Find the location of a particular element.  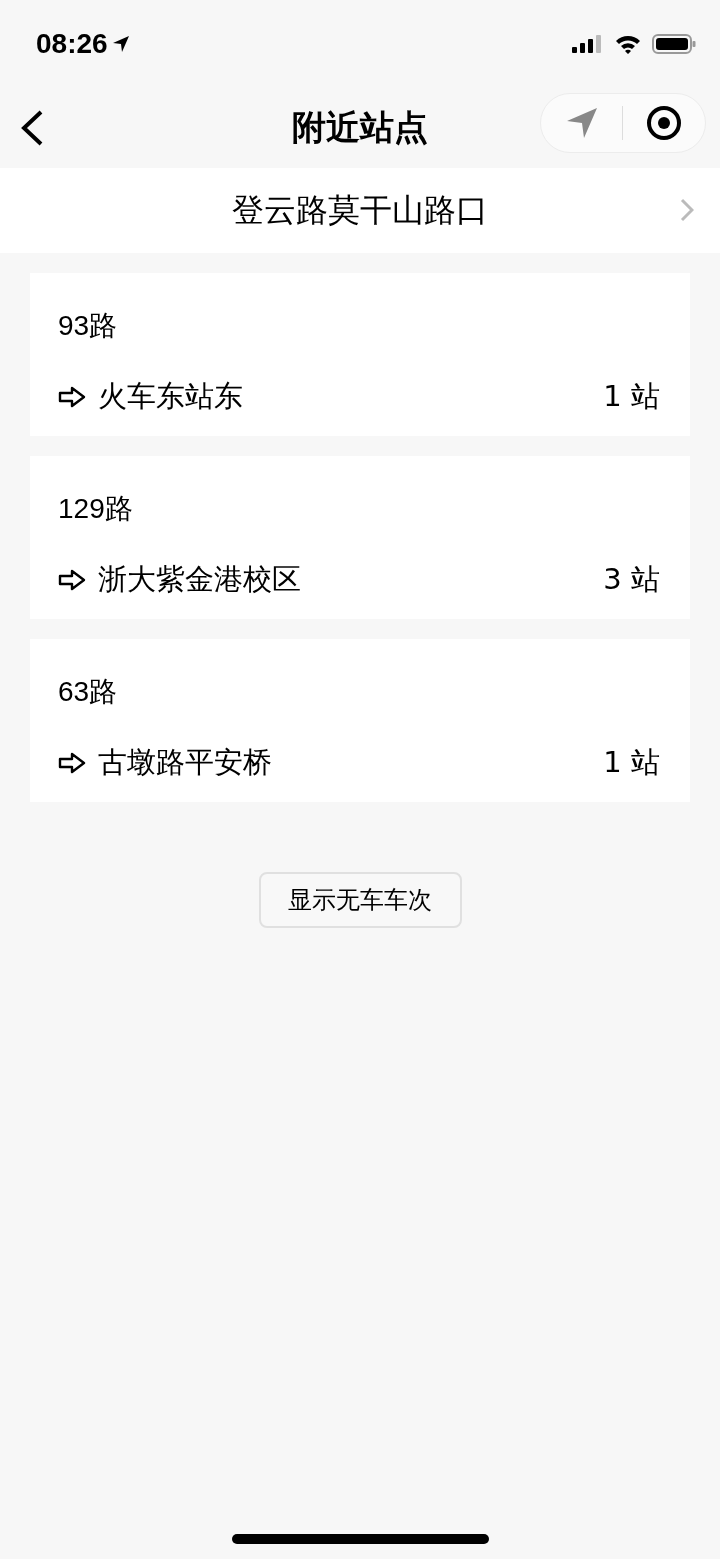

route-direction: 火车东站东 is located at coordinates (171, 396).